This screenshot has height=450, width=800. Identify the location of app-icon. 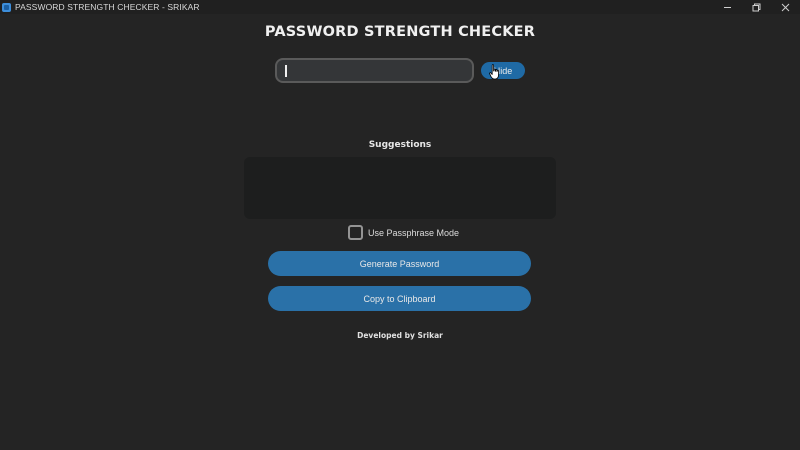
(6, 7).